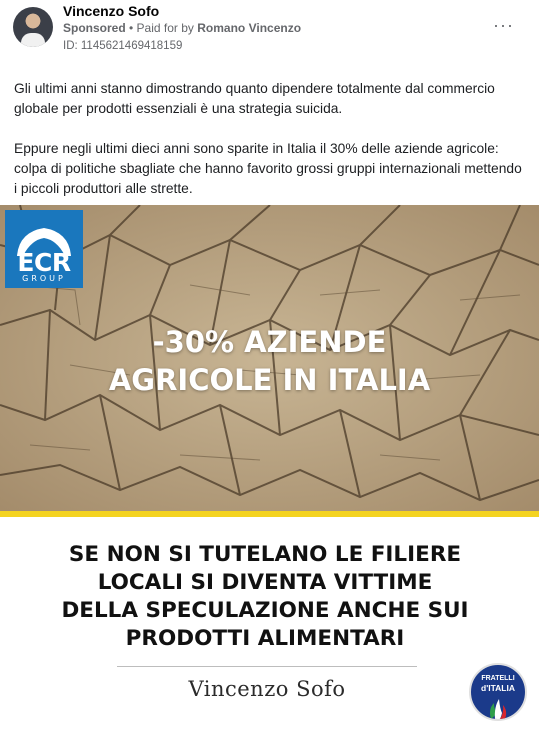  I want to click on tricolor-flame-icon, so click(498, 709).